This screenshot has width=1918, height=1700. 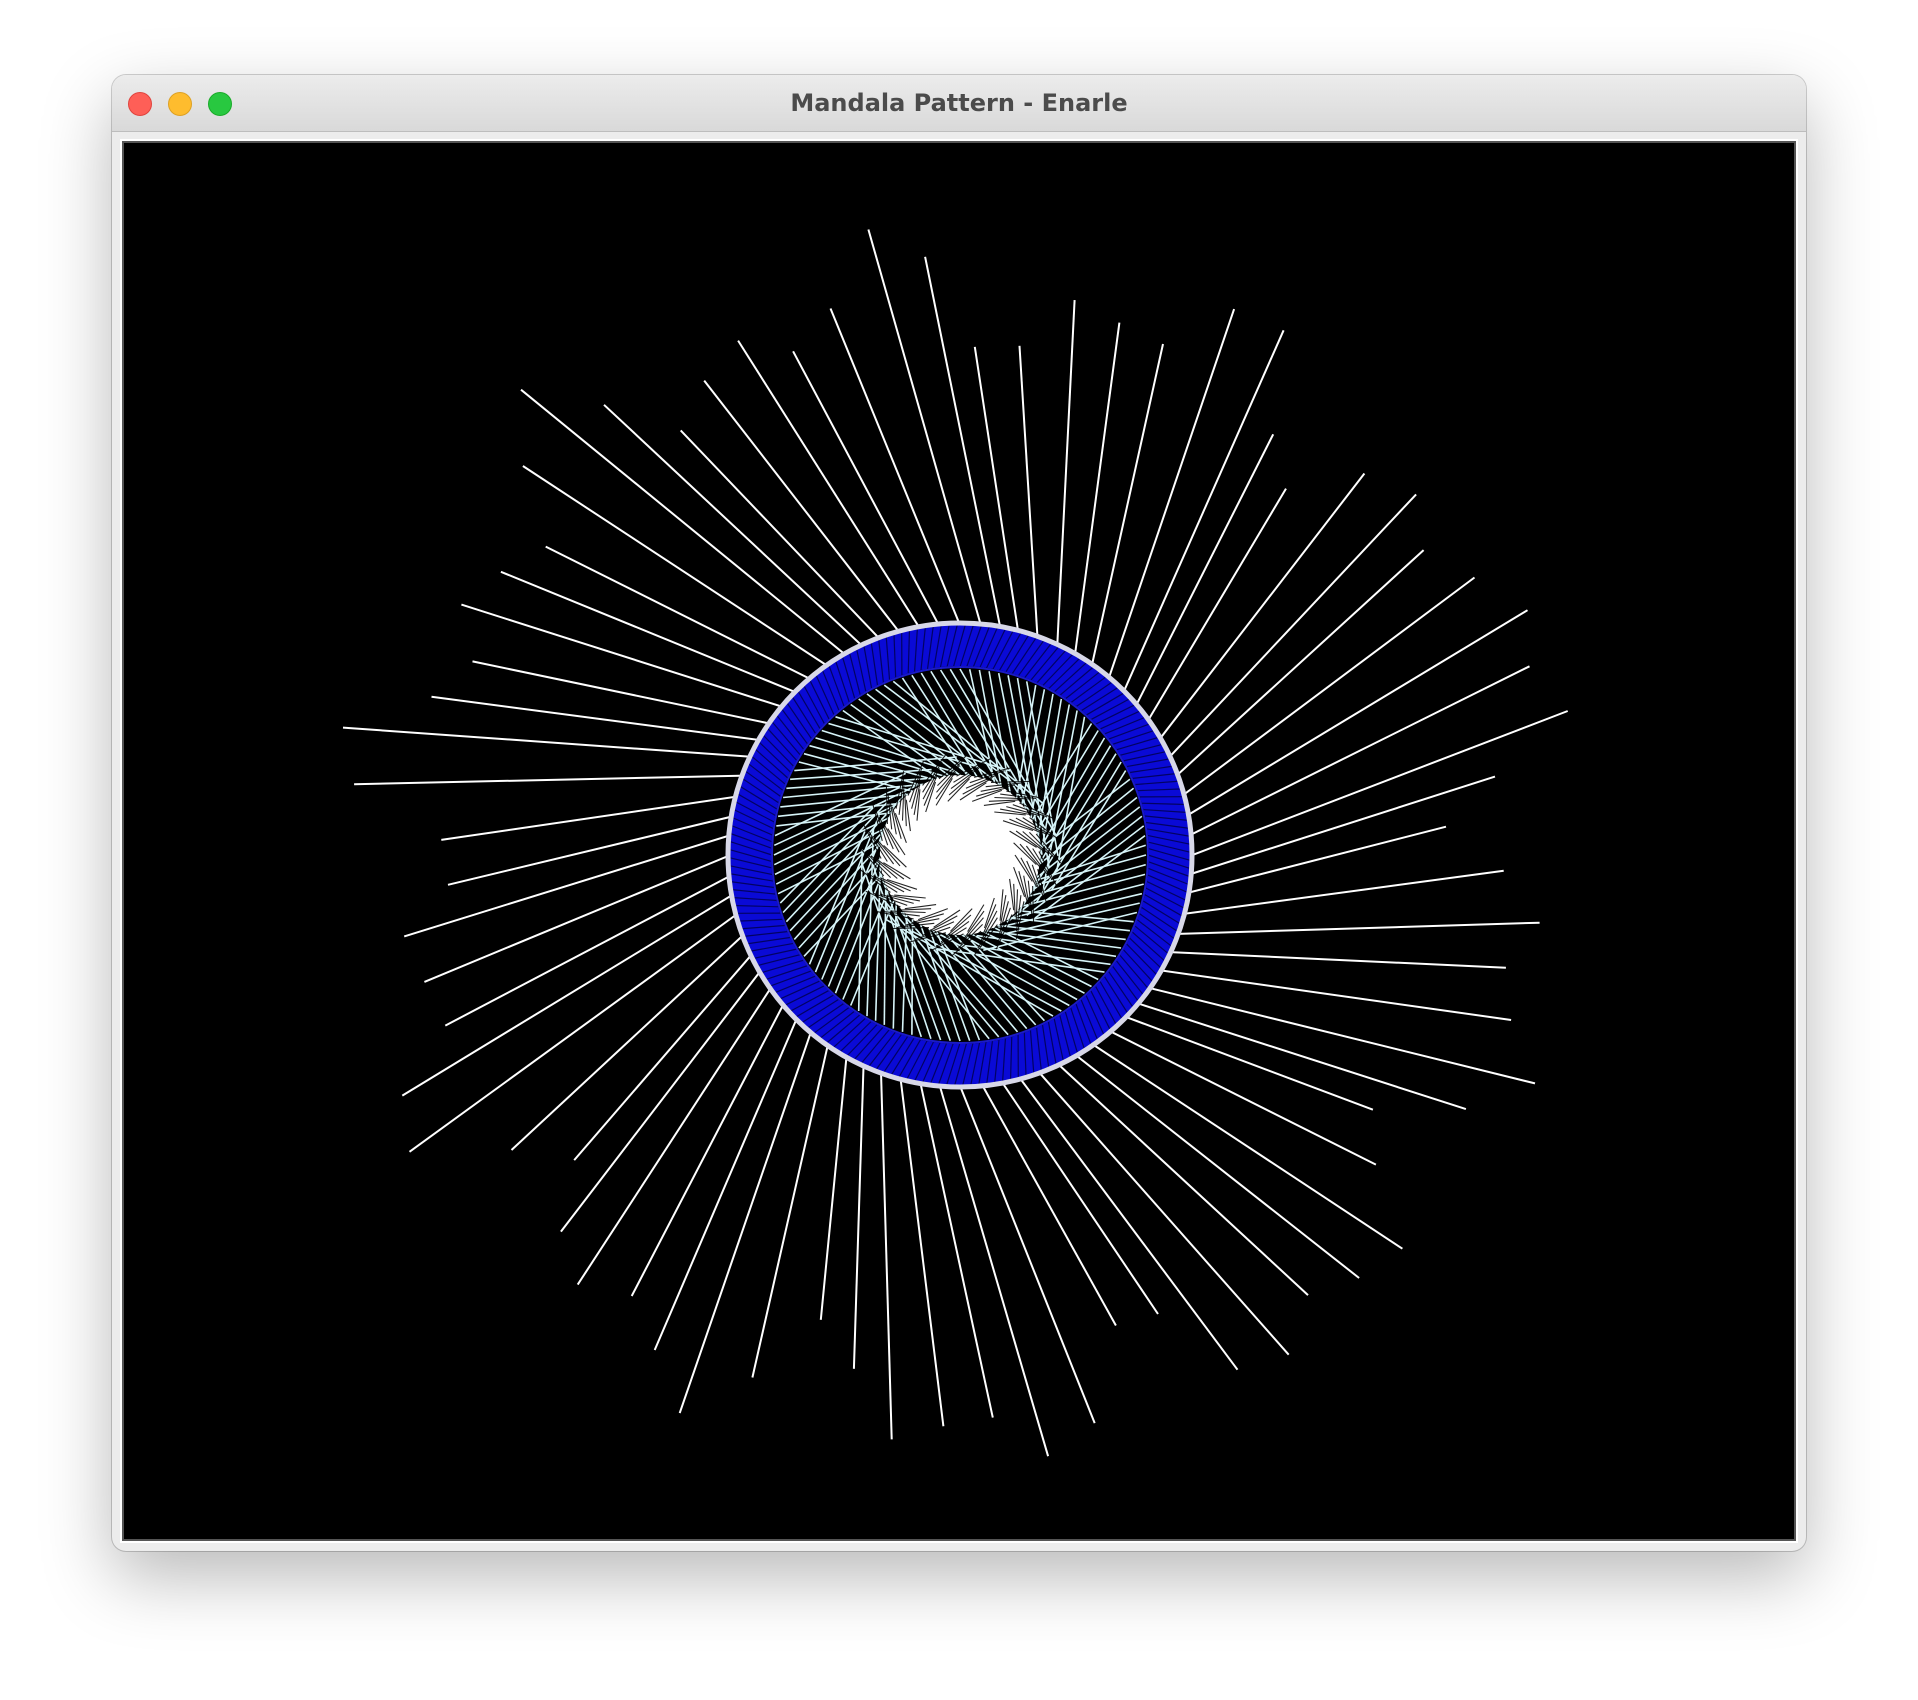 I want to click on inner-line, so click(x=859, y=783).